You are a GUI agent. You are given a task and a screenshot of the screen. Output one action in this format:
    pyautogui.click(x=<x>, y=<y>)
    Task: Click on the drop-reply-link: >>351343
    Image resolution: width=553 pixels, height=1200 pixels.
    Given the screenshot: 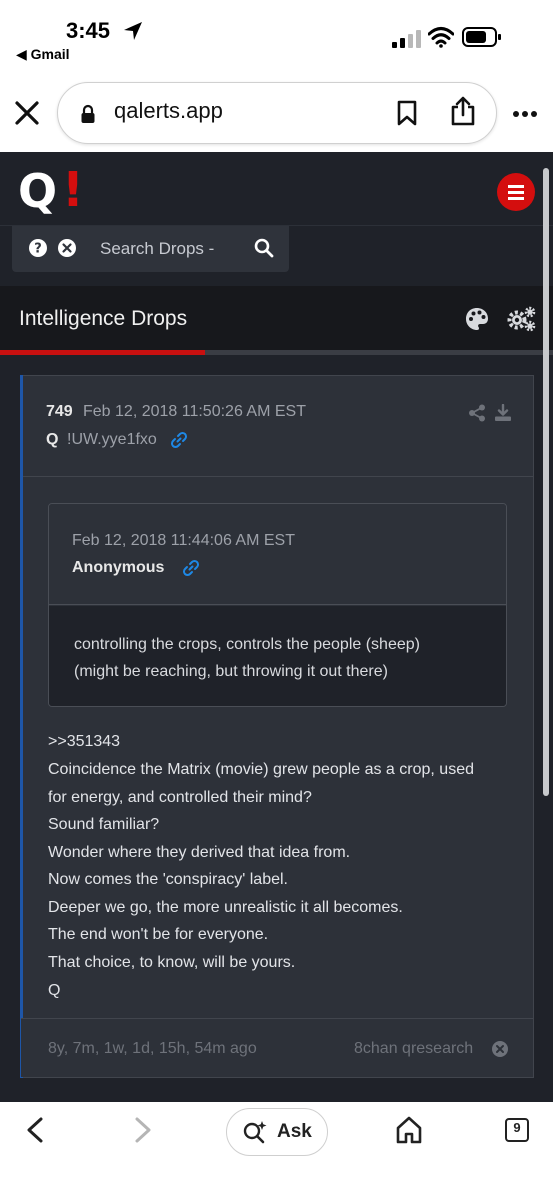 What is the action you would take?
    pyautogui.click(x=84, y=742)
    